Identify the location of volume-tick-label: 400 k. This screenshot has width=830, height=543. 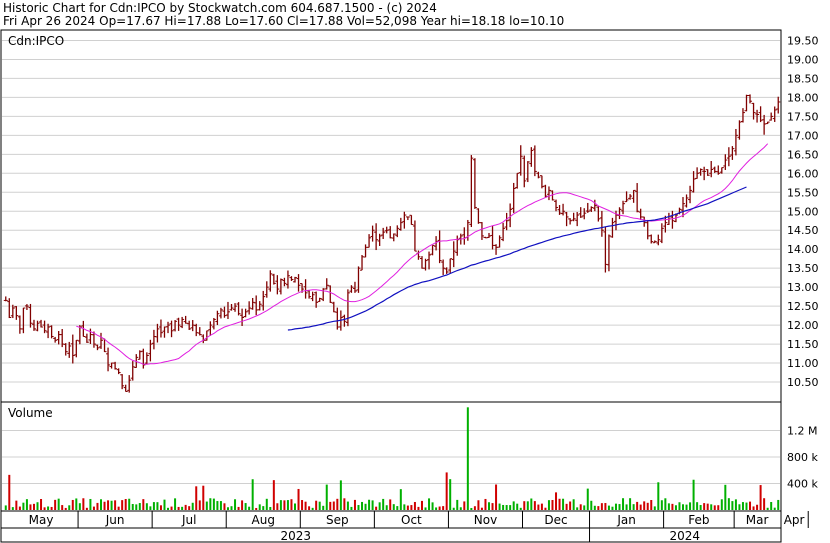
(802, 484).